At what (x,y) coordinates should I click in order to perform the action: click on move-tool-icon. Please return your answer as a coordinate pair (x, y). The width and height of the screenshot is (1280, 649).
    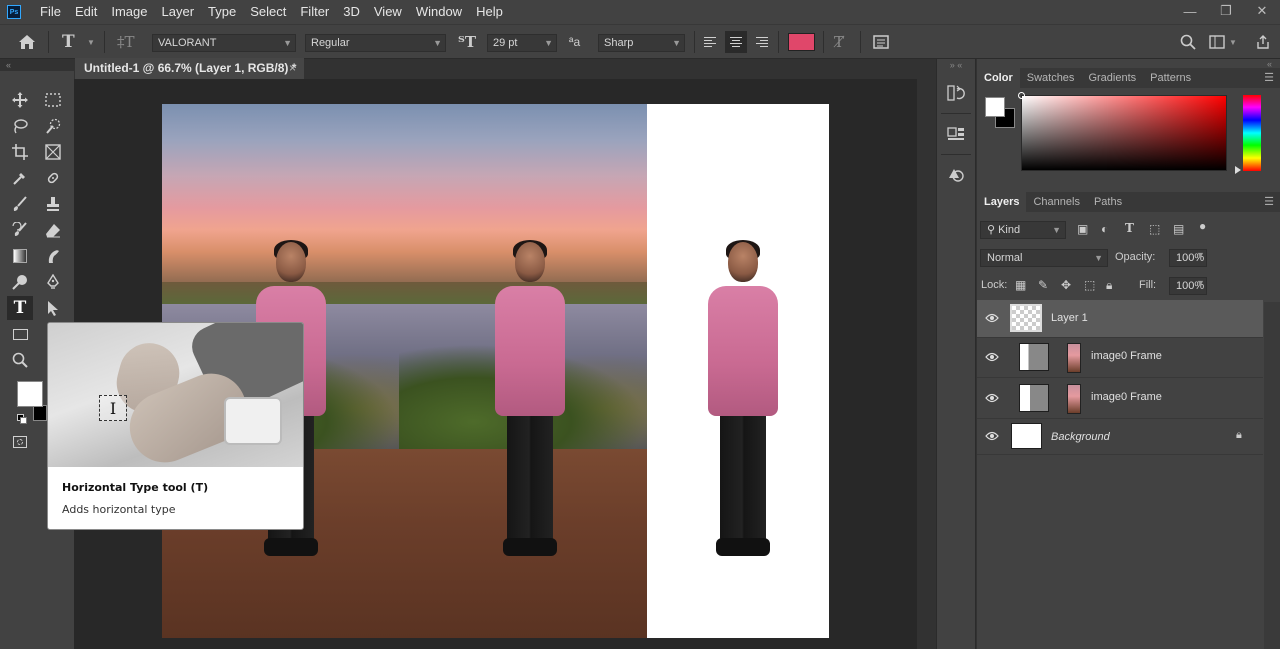
    Looking at the image, I should click on (20, 100).